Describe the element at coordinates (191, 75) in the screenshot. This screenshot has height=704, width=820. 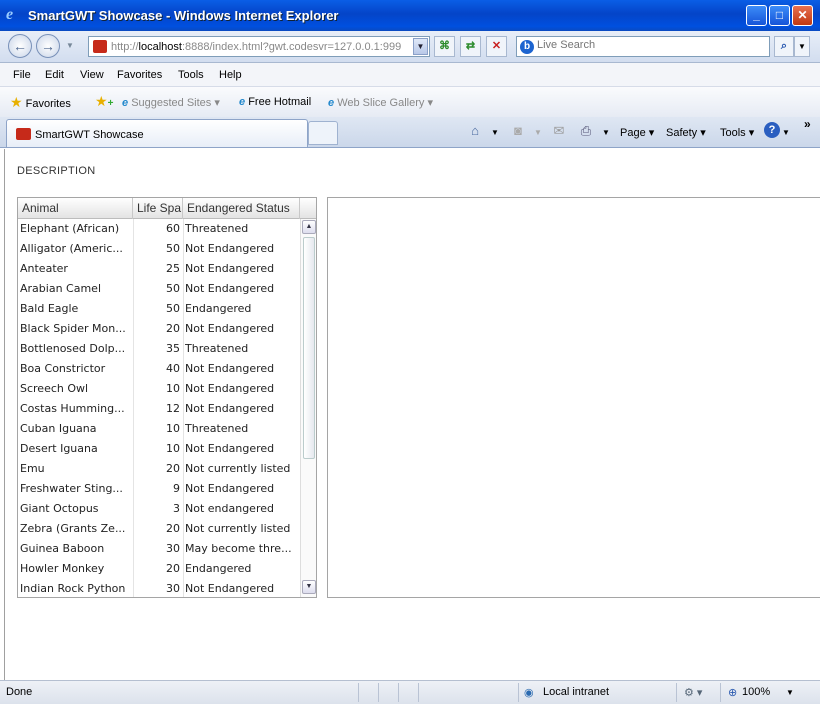
I see `menu-tools: Tools` at that location.